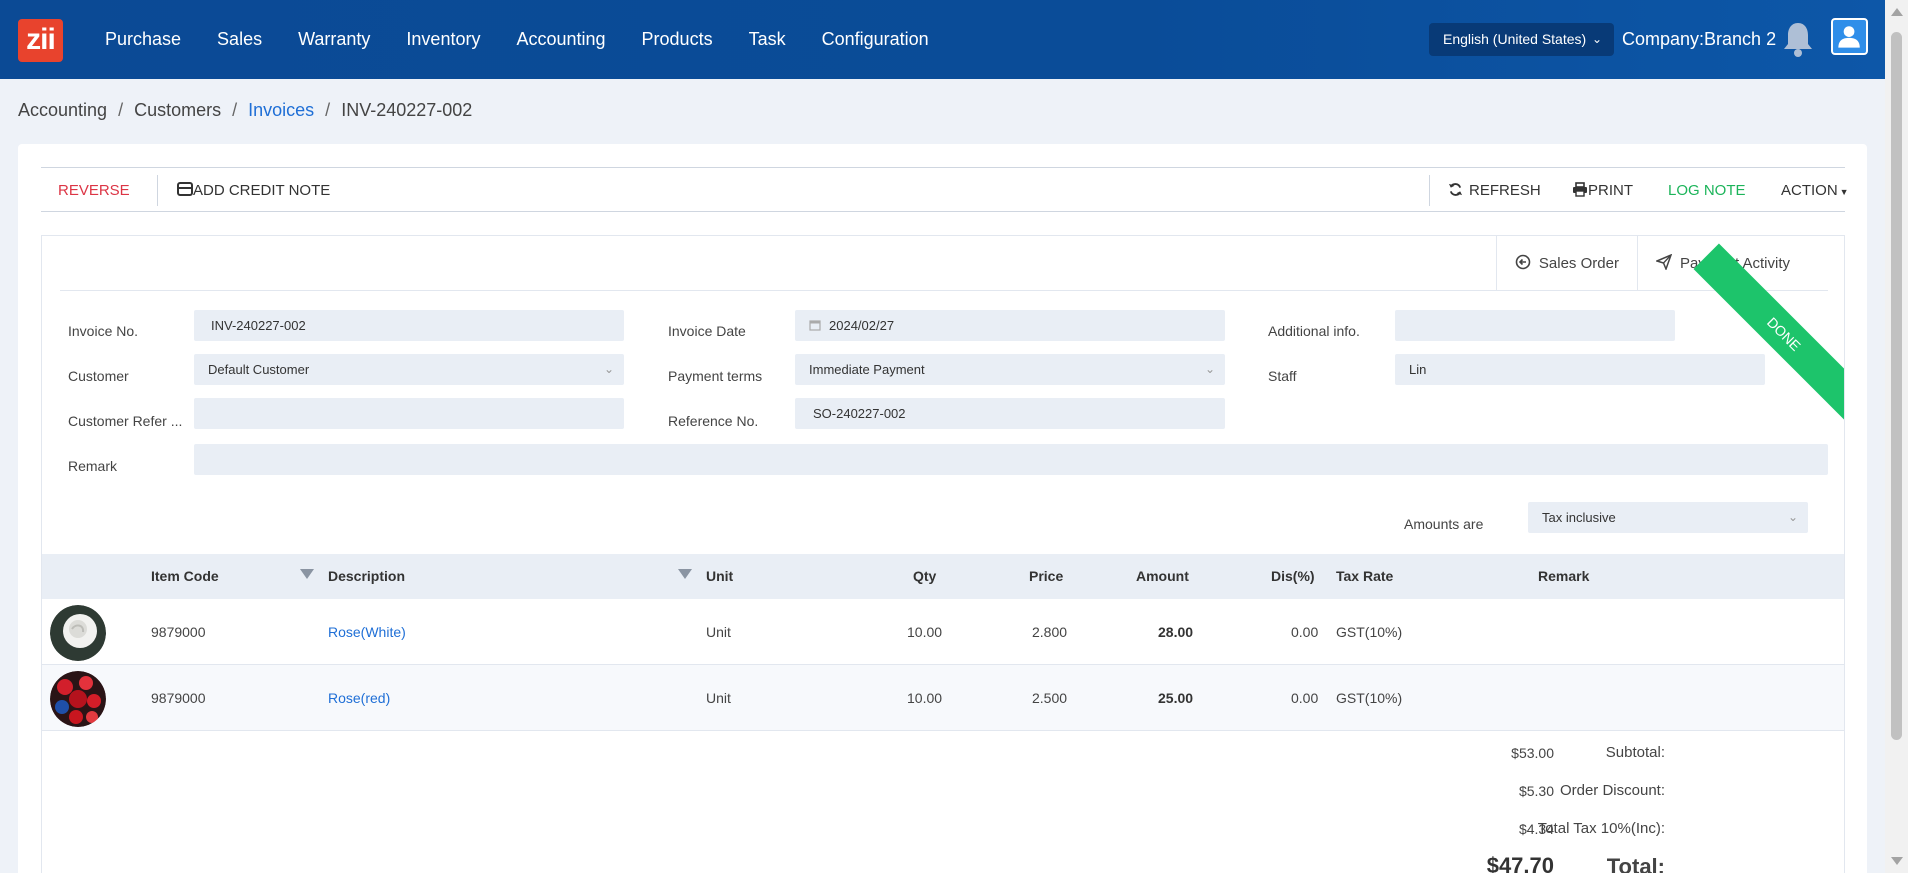 The image size is (1908, 873). Describe the element at coordinates (1046, 576) in the screenshot. I see `col-price: Price` at that location.